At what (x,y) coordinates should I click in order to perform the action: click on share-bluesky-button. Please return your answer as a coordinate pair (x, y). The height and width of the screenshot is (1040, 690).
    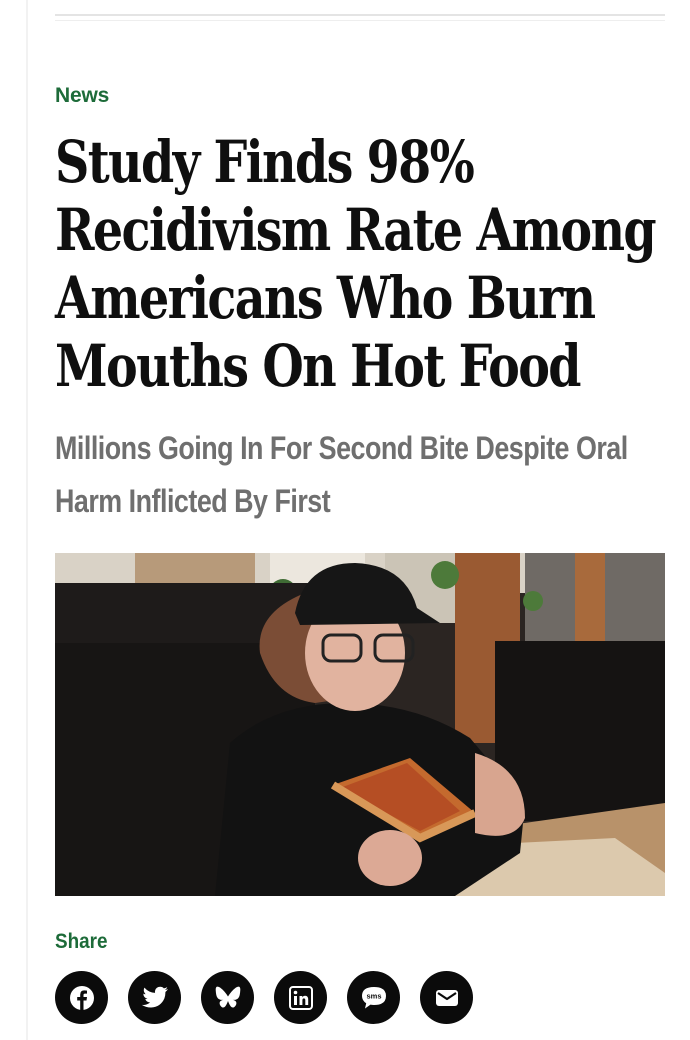
    Looking at the image, I should click on (227, 997).